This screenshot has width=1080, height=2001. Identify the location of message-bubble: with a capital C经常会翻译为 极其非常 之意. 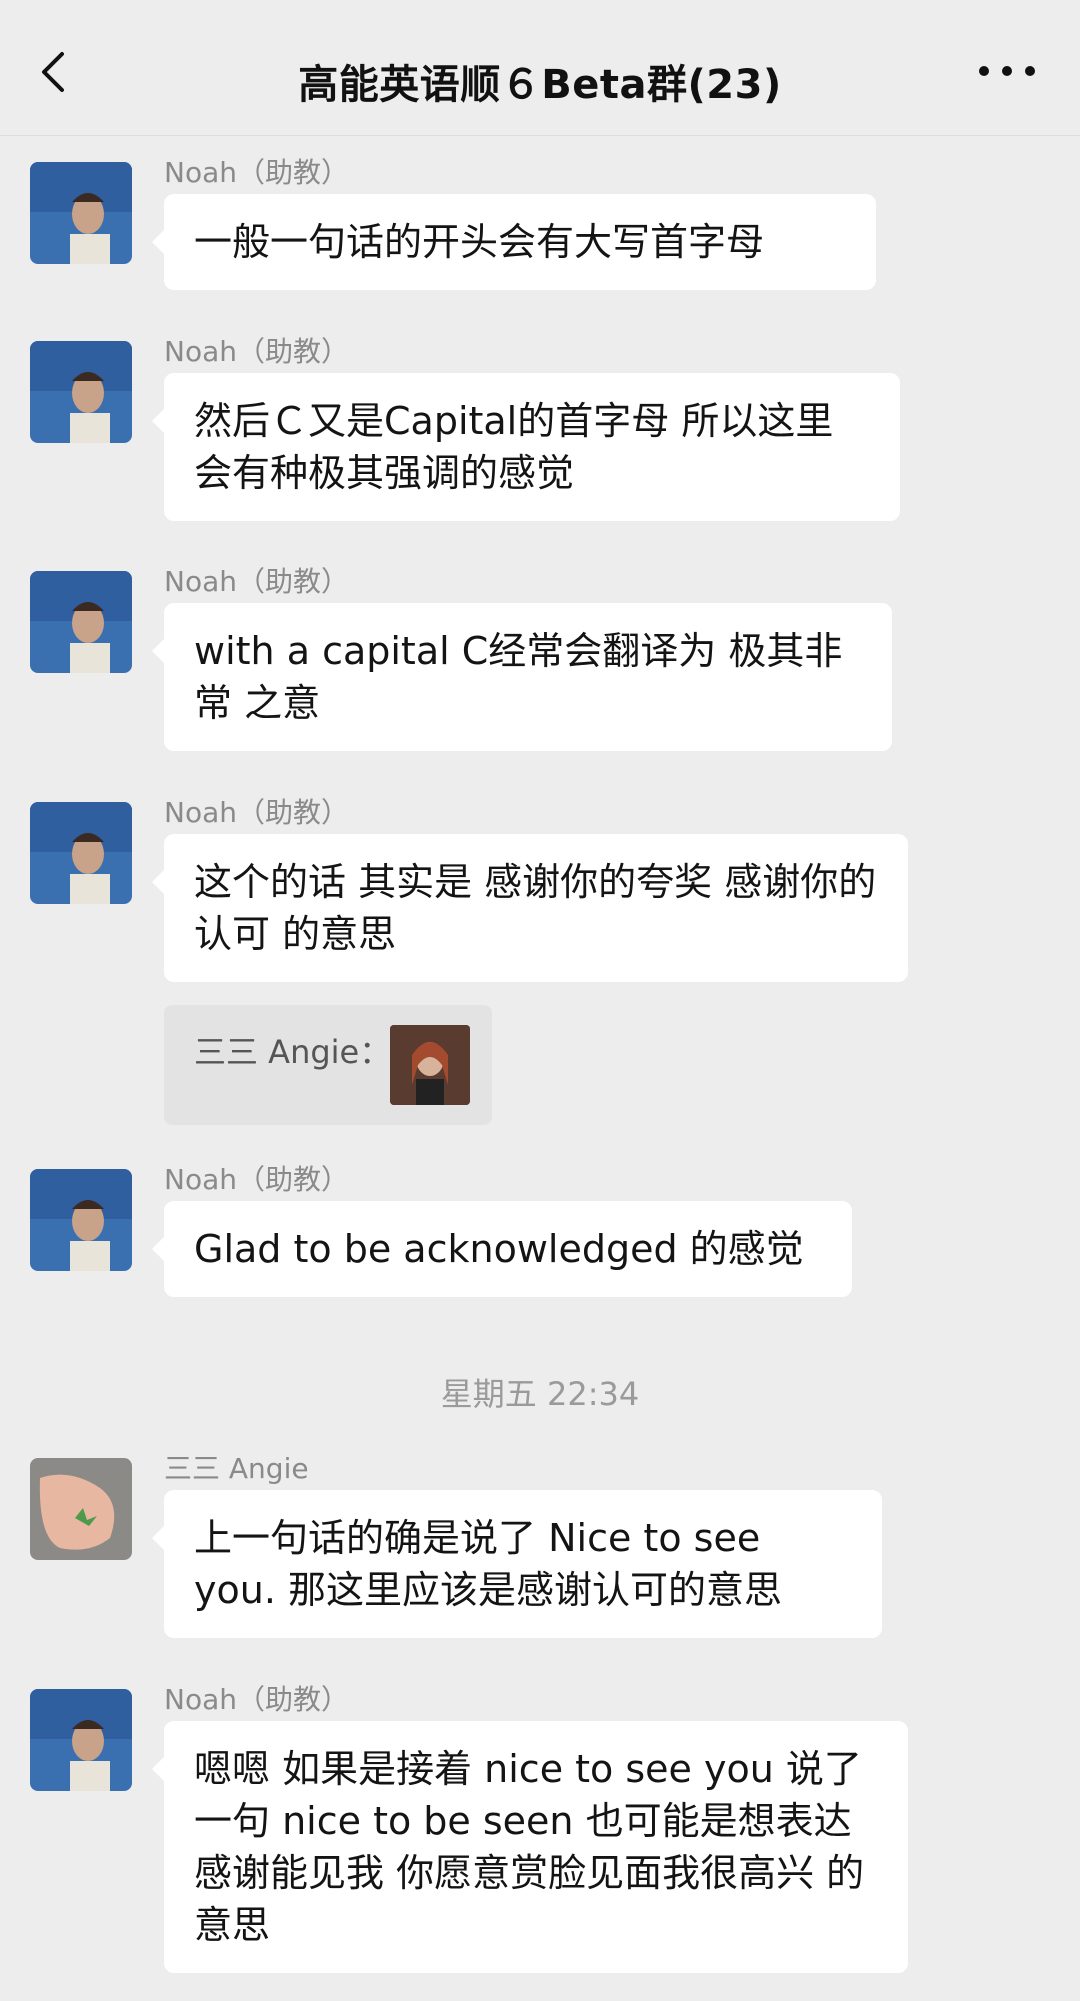
(522, 677).